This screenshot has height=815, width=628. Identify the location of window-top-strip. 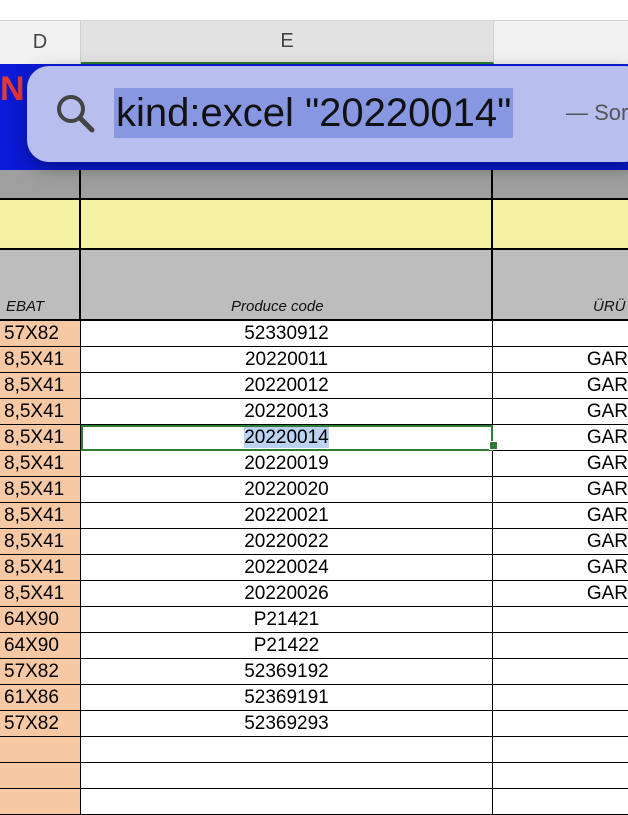
(314, 10).